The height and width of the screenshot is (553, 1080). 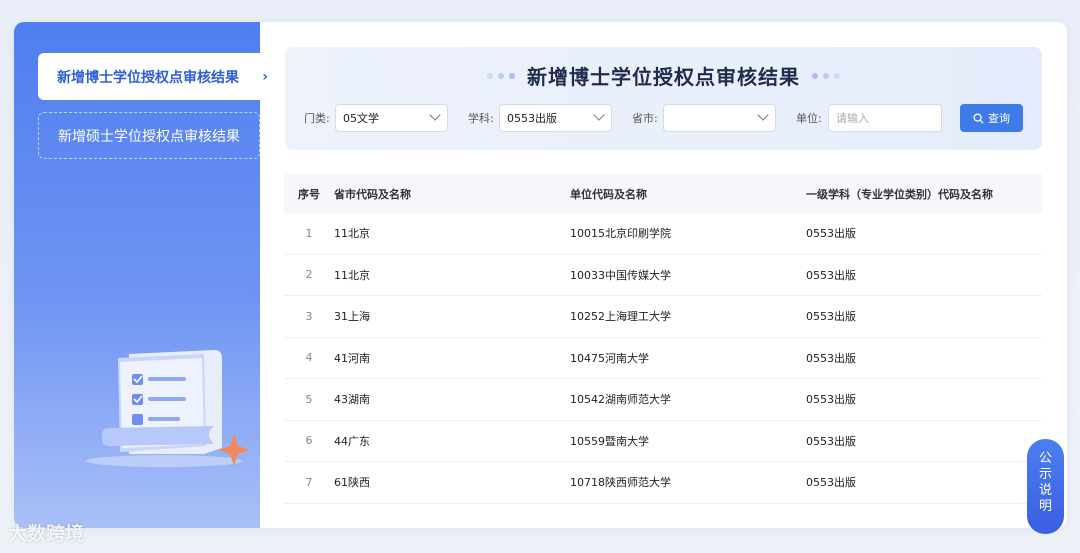 What do you see at coordinates (309, 233) in the screenshot?
I see `table-cell: 1` at bounding box center [309, 233].